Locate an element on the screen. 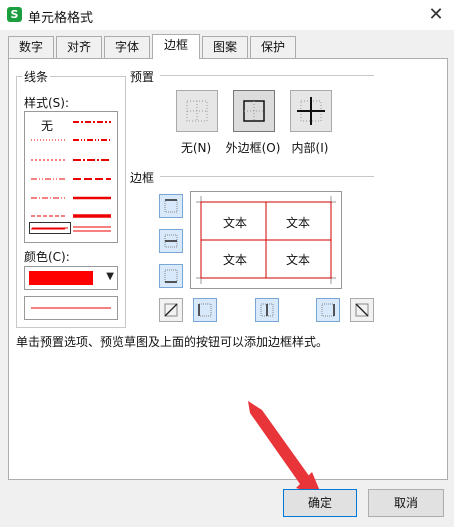 The width and height of the screenshot is (454, 527). border-none-icon is located at coordinates (197, 111).